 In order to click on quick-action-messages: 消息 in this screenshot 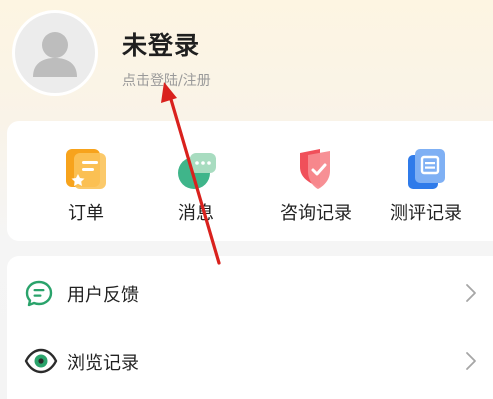, I will do `click(196, 187)`.